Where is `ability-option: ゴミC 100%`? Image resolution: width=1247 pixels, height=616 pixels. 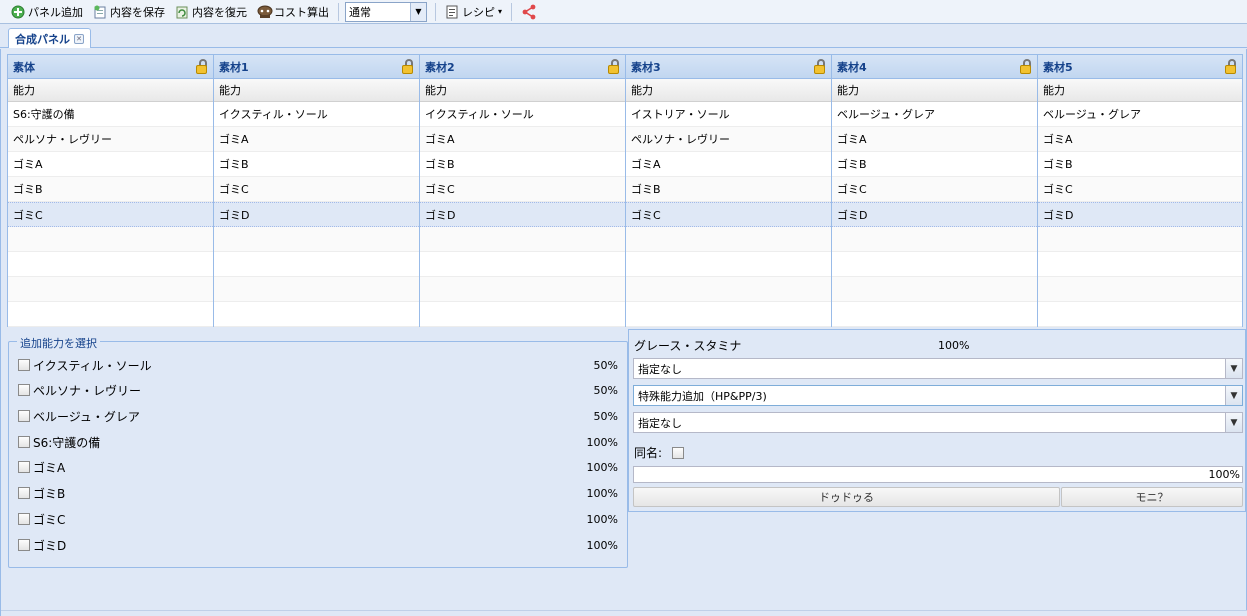
ability-option: ゴミC 100% is located at coordinates (318, 519).